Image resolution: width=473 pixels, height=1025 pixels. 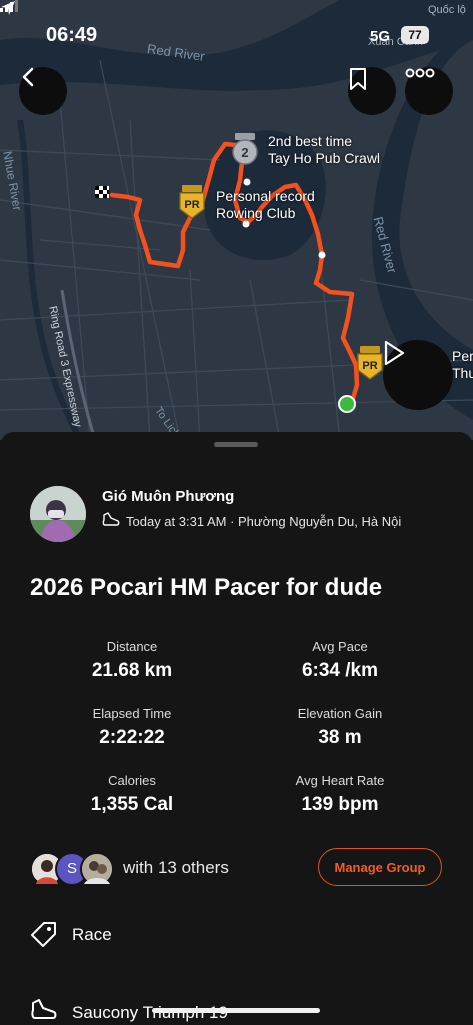 What do you see at coordinates (44, 1009) in the screenshot?
I see `shoe-icon` at bounding box center [44, 1009].